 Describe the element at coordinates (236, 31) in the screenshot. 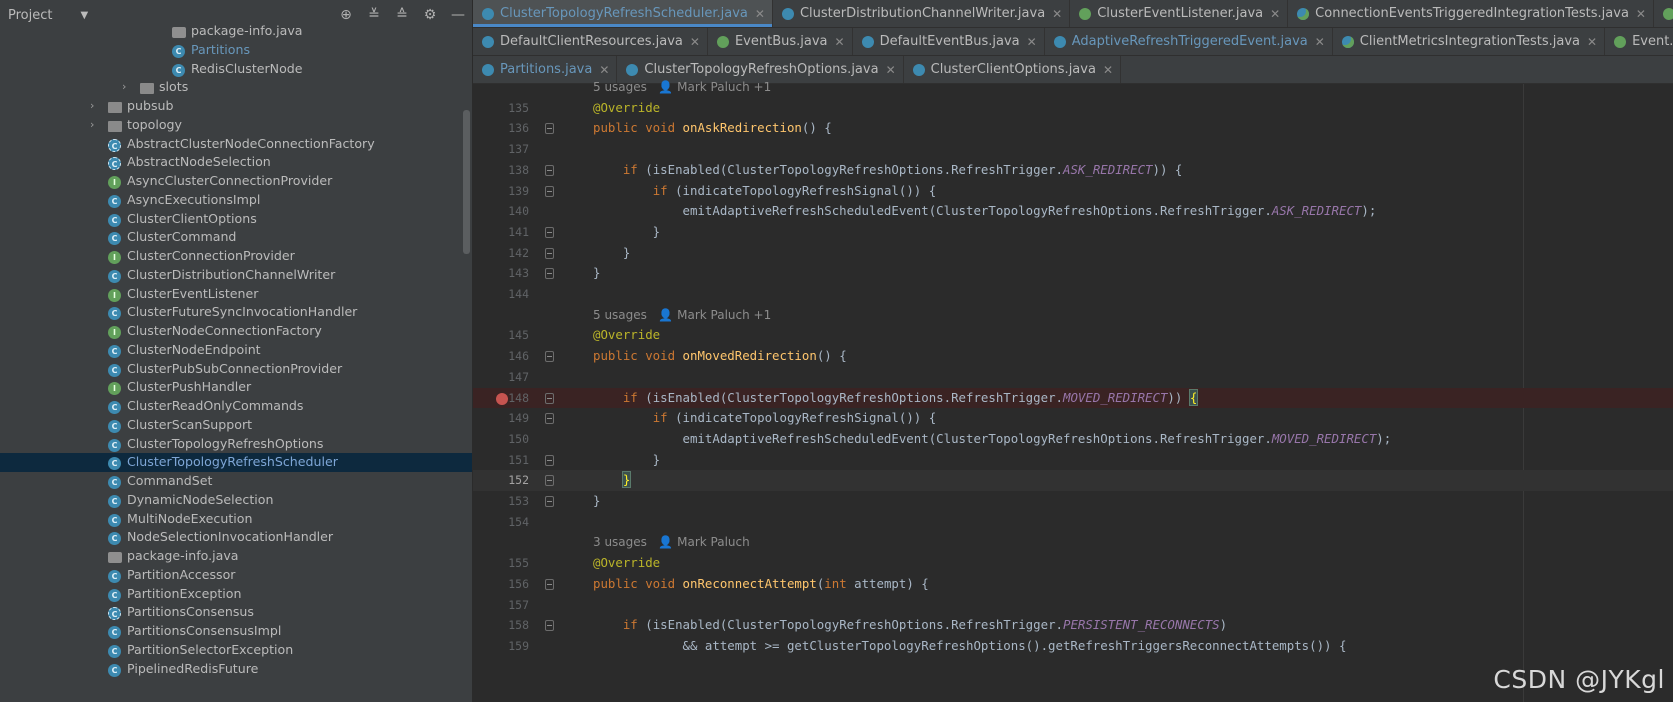

I see `tree-item: package-info.java` at that location.